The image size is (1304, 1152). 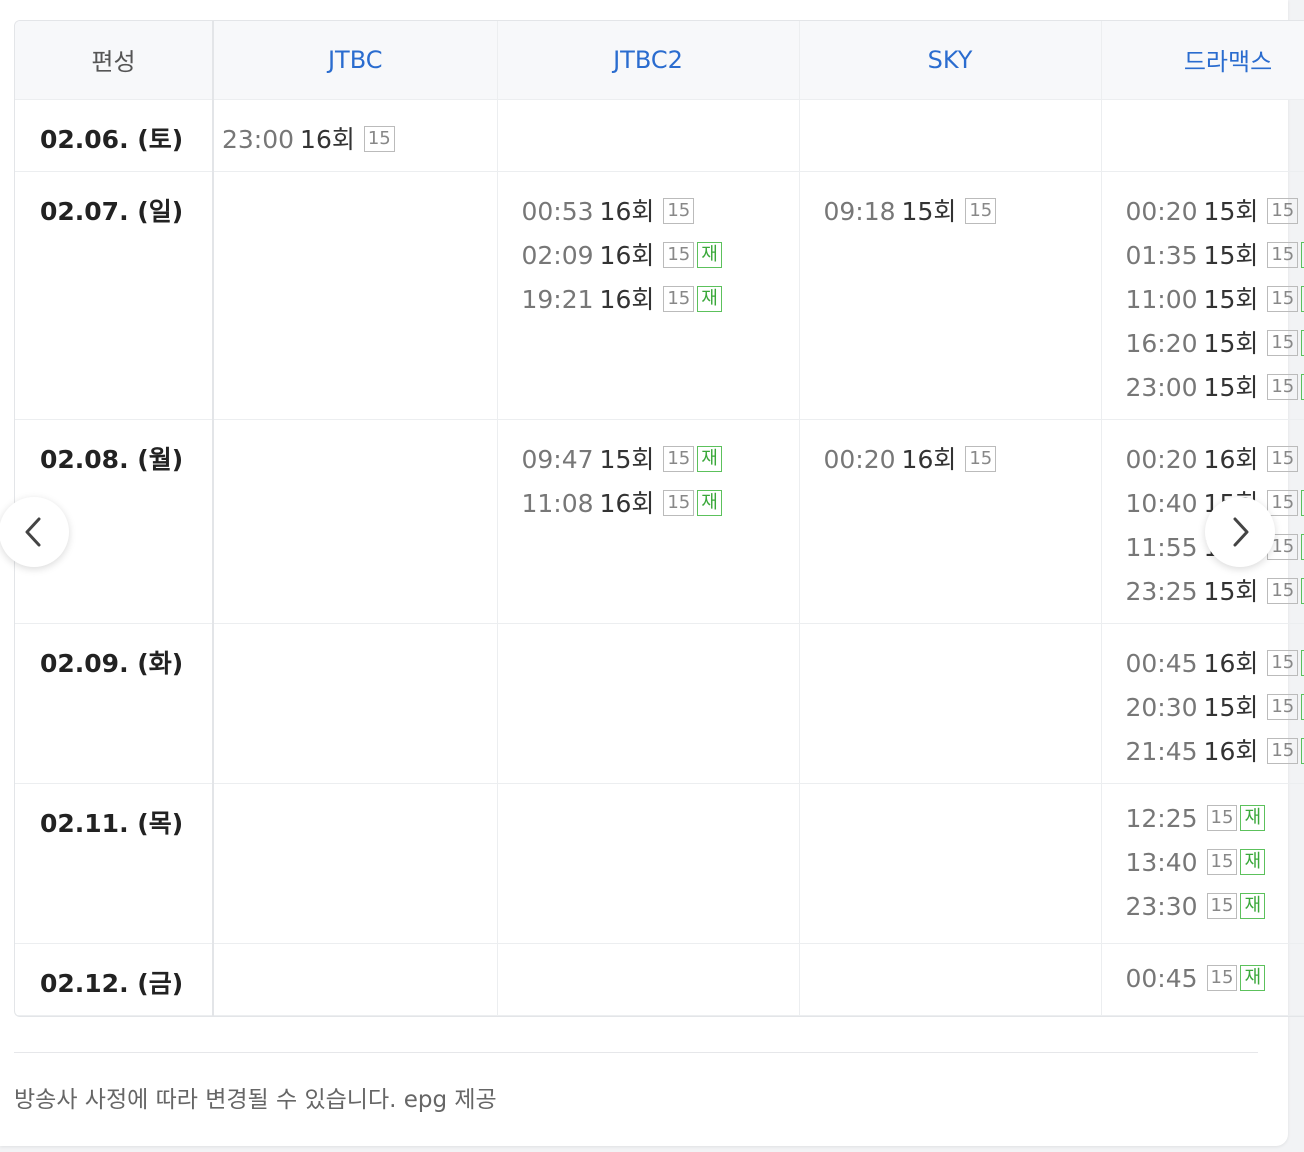 What do you see at coordinates (1202, 979) in the screenshot?
I see `schedule-cell: 00:45 15 재` at bounding box center [1202, 979].